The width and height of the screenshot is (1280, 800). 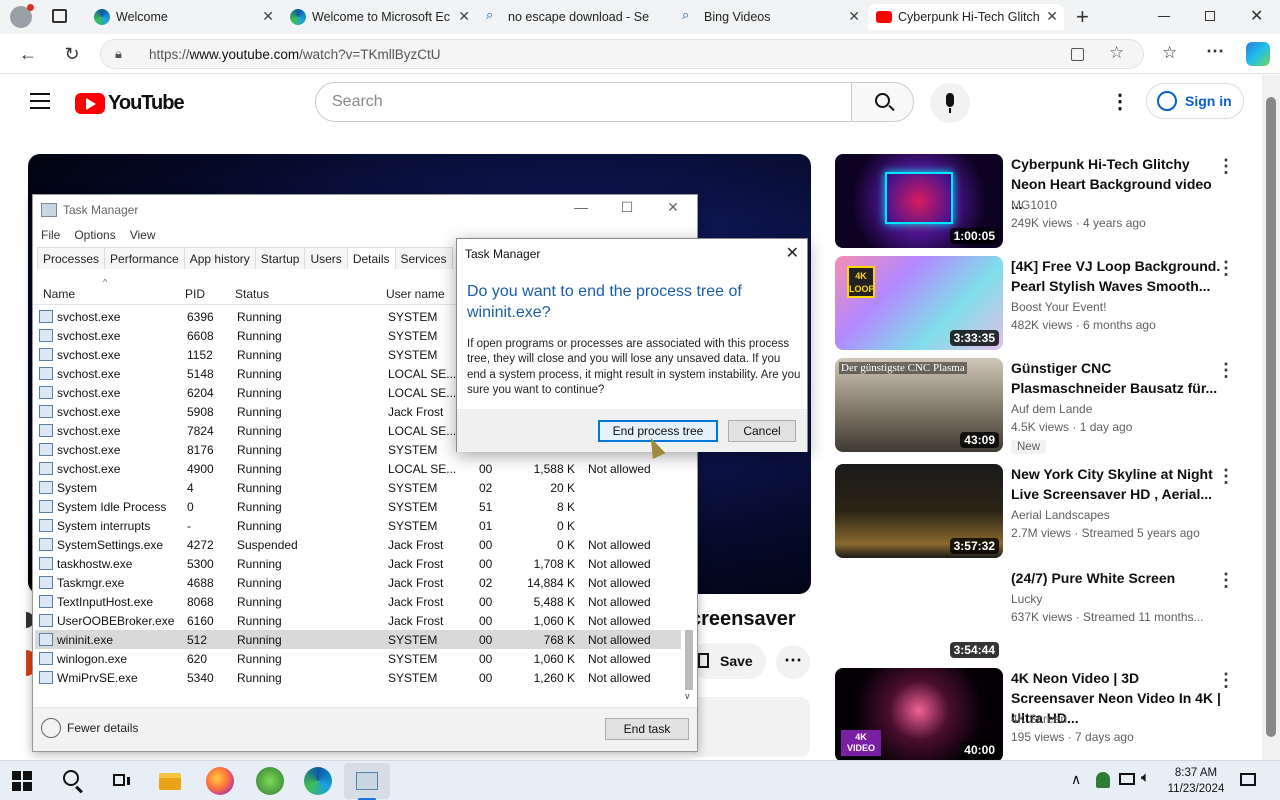 What do you see at coordinates (22, 16) in the screenshot?
I see `profile-avatar` at bounding box center [22, 16].